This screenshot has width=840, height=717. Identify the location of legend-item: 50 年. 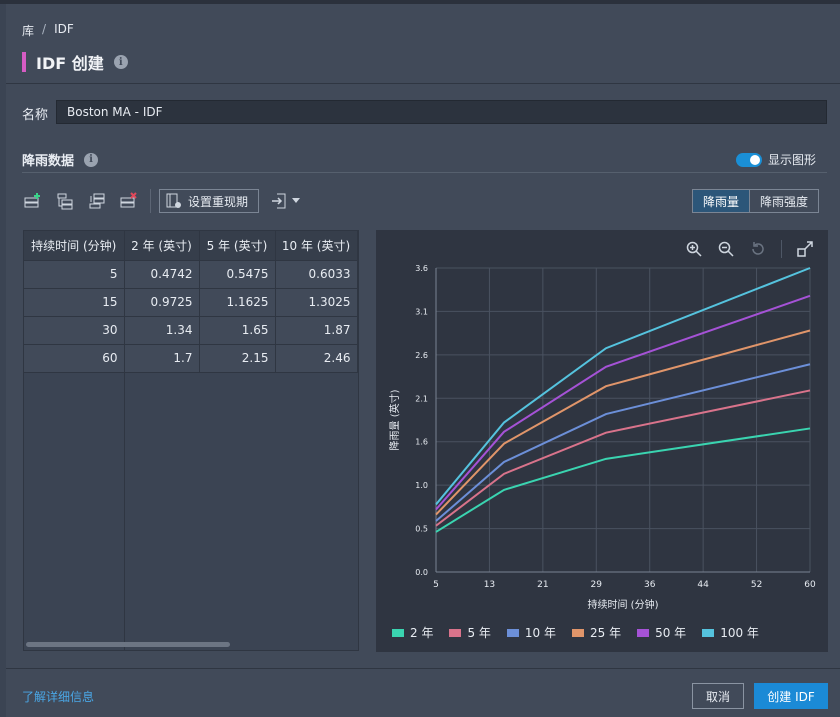
(661, 632).